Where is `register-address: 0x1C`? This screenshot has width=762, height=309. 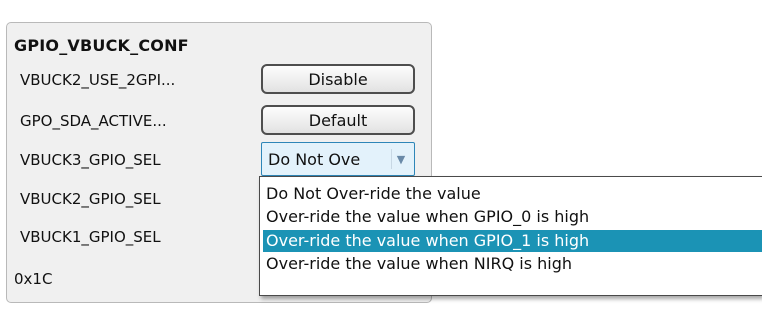 register-address: 0x1C is located at coordinates (33, 279).